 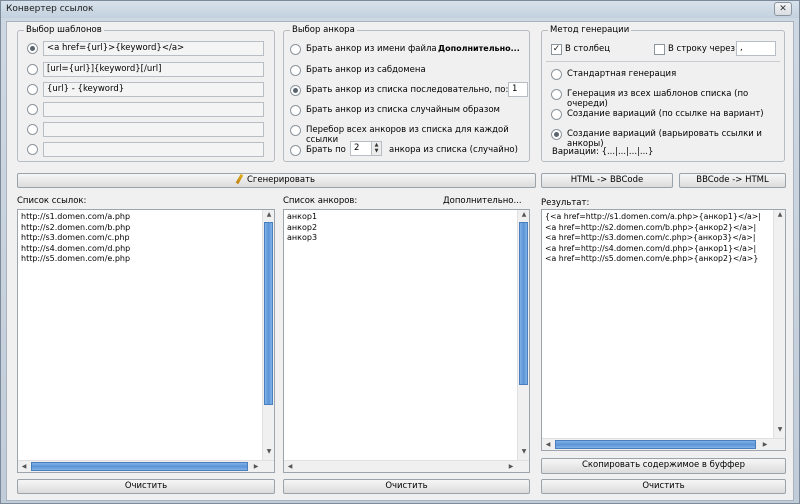 What do you see at coordinates (376, 148) in the screenshot?
I see `anchor-take-by-spinner: ▲ ▼` at bounding box center [376, 148].